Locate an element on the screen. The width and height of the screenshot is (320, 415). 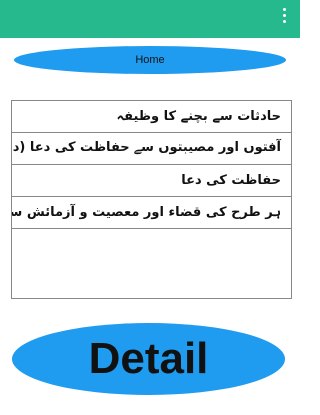
list-item: حادثات سے بچنے کا وظیفہ is located at coordinates (151, 117).